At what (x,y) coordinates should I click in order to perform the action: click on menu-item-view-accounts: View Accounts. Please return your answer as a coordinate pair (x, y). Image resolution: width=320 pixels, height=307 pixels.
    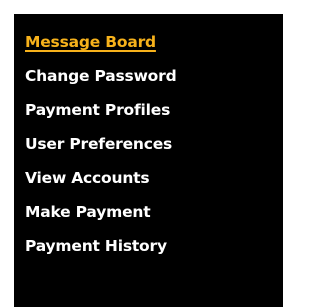
    Looking at the image, I should click on (100, 183).